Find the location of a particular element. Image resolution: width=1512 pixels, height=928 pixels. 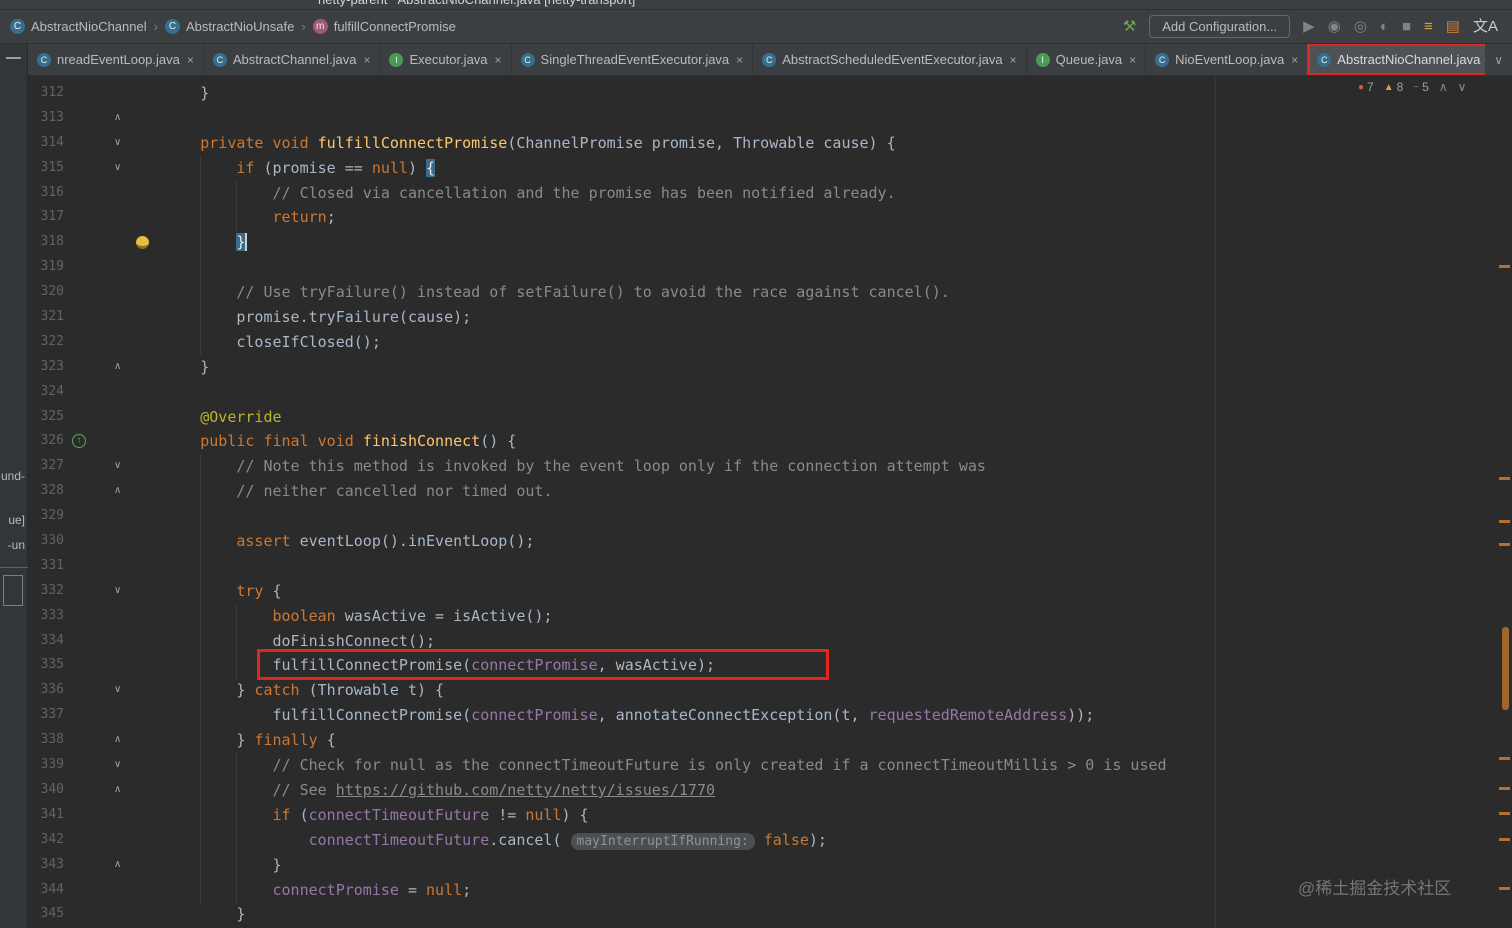

line-number: 327 is located at coordinates (46, 466).